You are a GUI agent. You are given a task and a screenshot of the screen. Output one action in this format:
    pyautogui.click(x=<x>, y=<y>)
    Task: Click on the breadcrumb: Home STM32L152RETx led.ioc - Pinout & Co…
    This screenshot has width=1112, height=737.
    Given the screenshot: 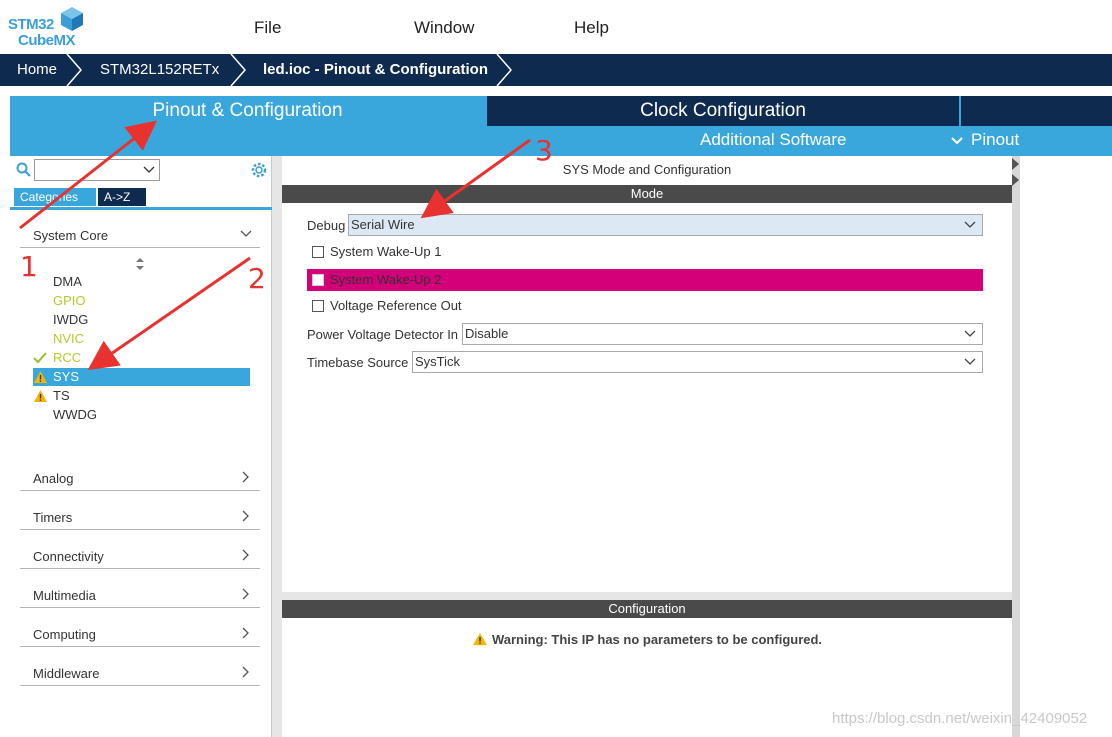 What is the action you would take?
    pyautogui.click(x=556, y=70)
    